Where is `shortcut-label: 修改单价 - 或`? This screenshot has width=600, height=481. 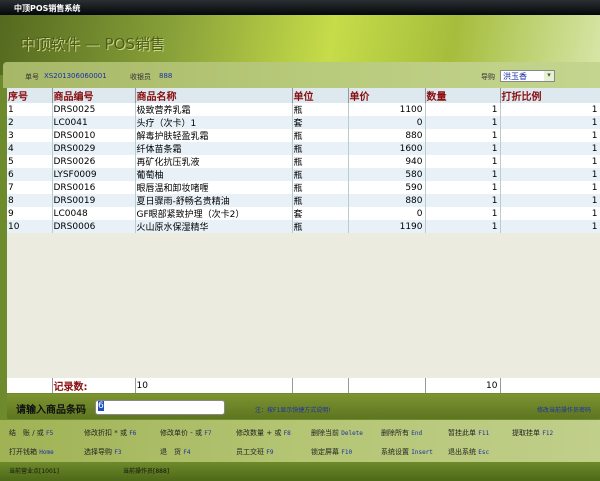
shortcut-label: 修改单价 - 或 is located at coordinates (181, 433).